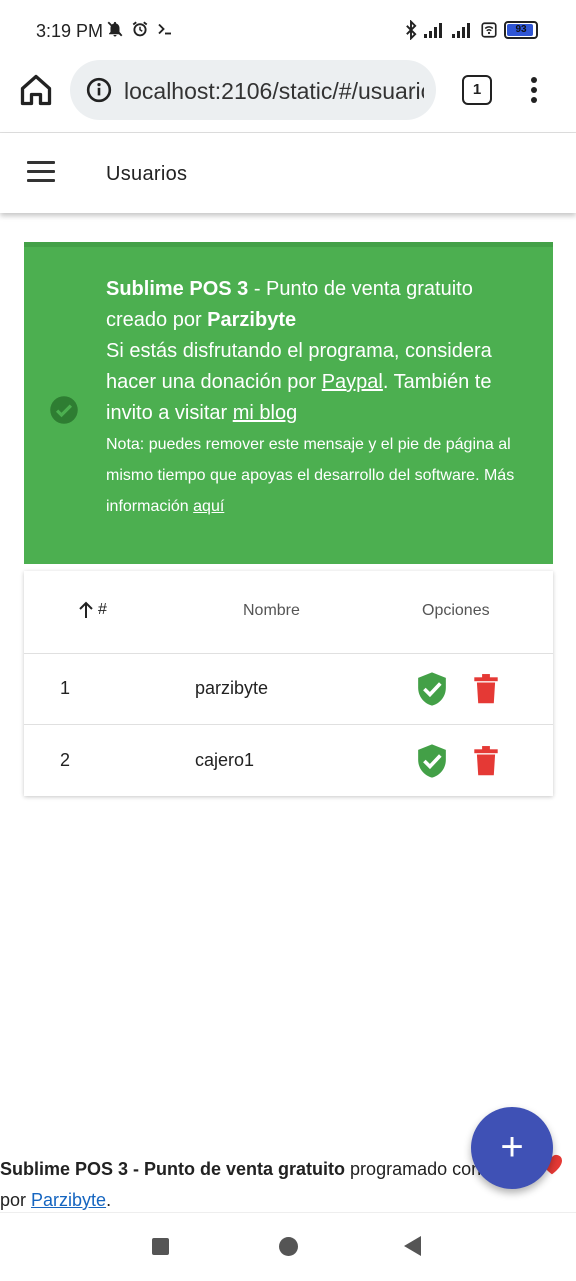 This screenshot has width=576, height=1281. Describe the element at coordinates (274, 91) in the screenshot. I see `url-text: localhost:2106/static/#/usuarios` at that location.